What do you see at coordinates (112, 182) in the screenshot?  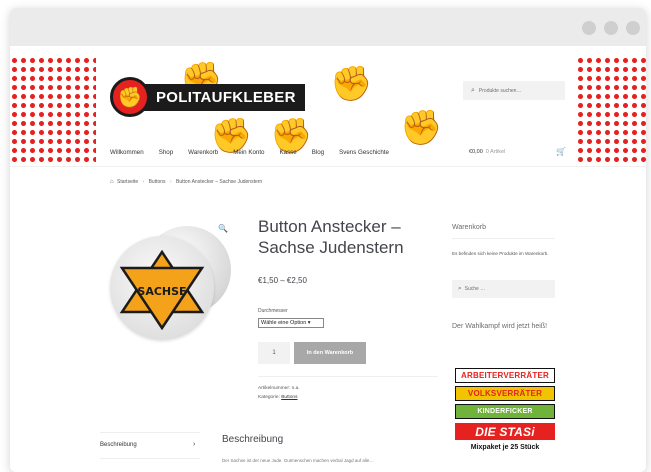 I see `home-icon: ⌂` at bounding box center [112, 182].